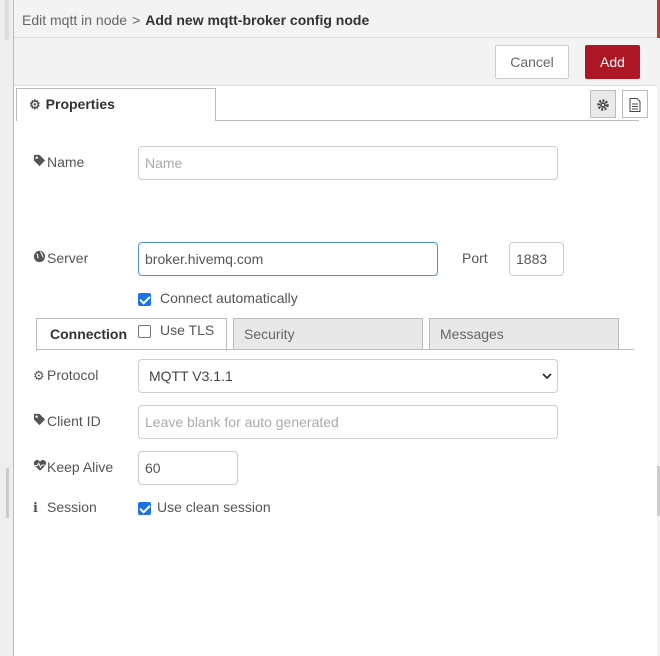  Describe the element at coordinates (66, 162) in the screenshot. I see `name-label-text: Name` at that location.